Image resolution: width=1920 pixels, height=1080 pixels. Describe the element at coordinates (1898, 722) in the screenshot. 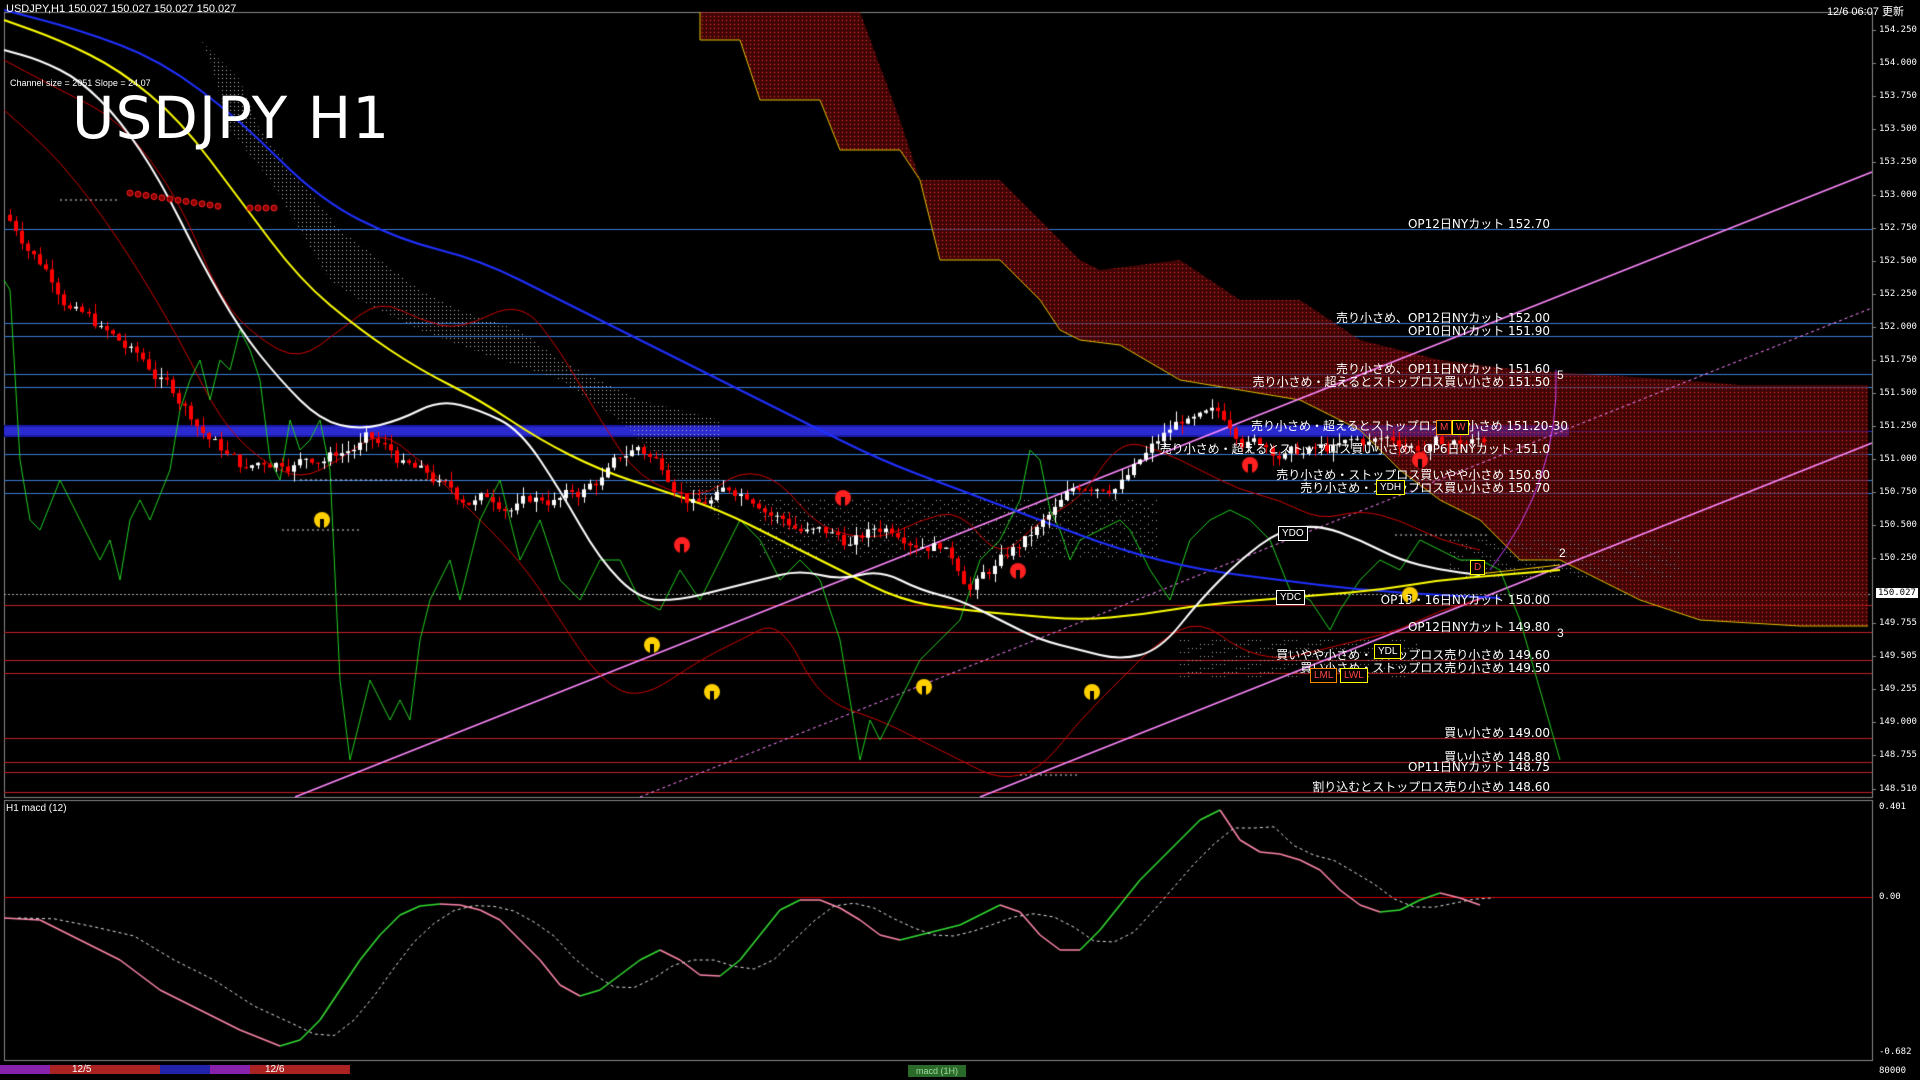

I see `price-axis-label: 149.000` at that location.